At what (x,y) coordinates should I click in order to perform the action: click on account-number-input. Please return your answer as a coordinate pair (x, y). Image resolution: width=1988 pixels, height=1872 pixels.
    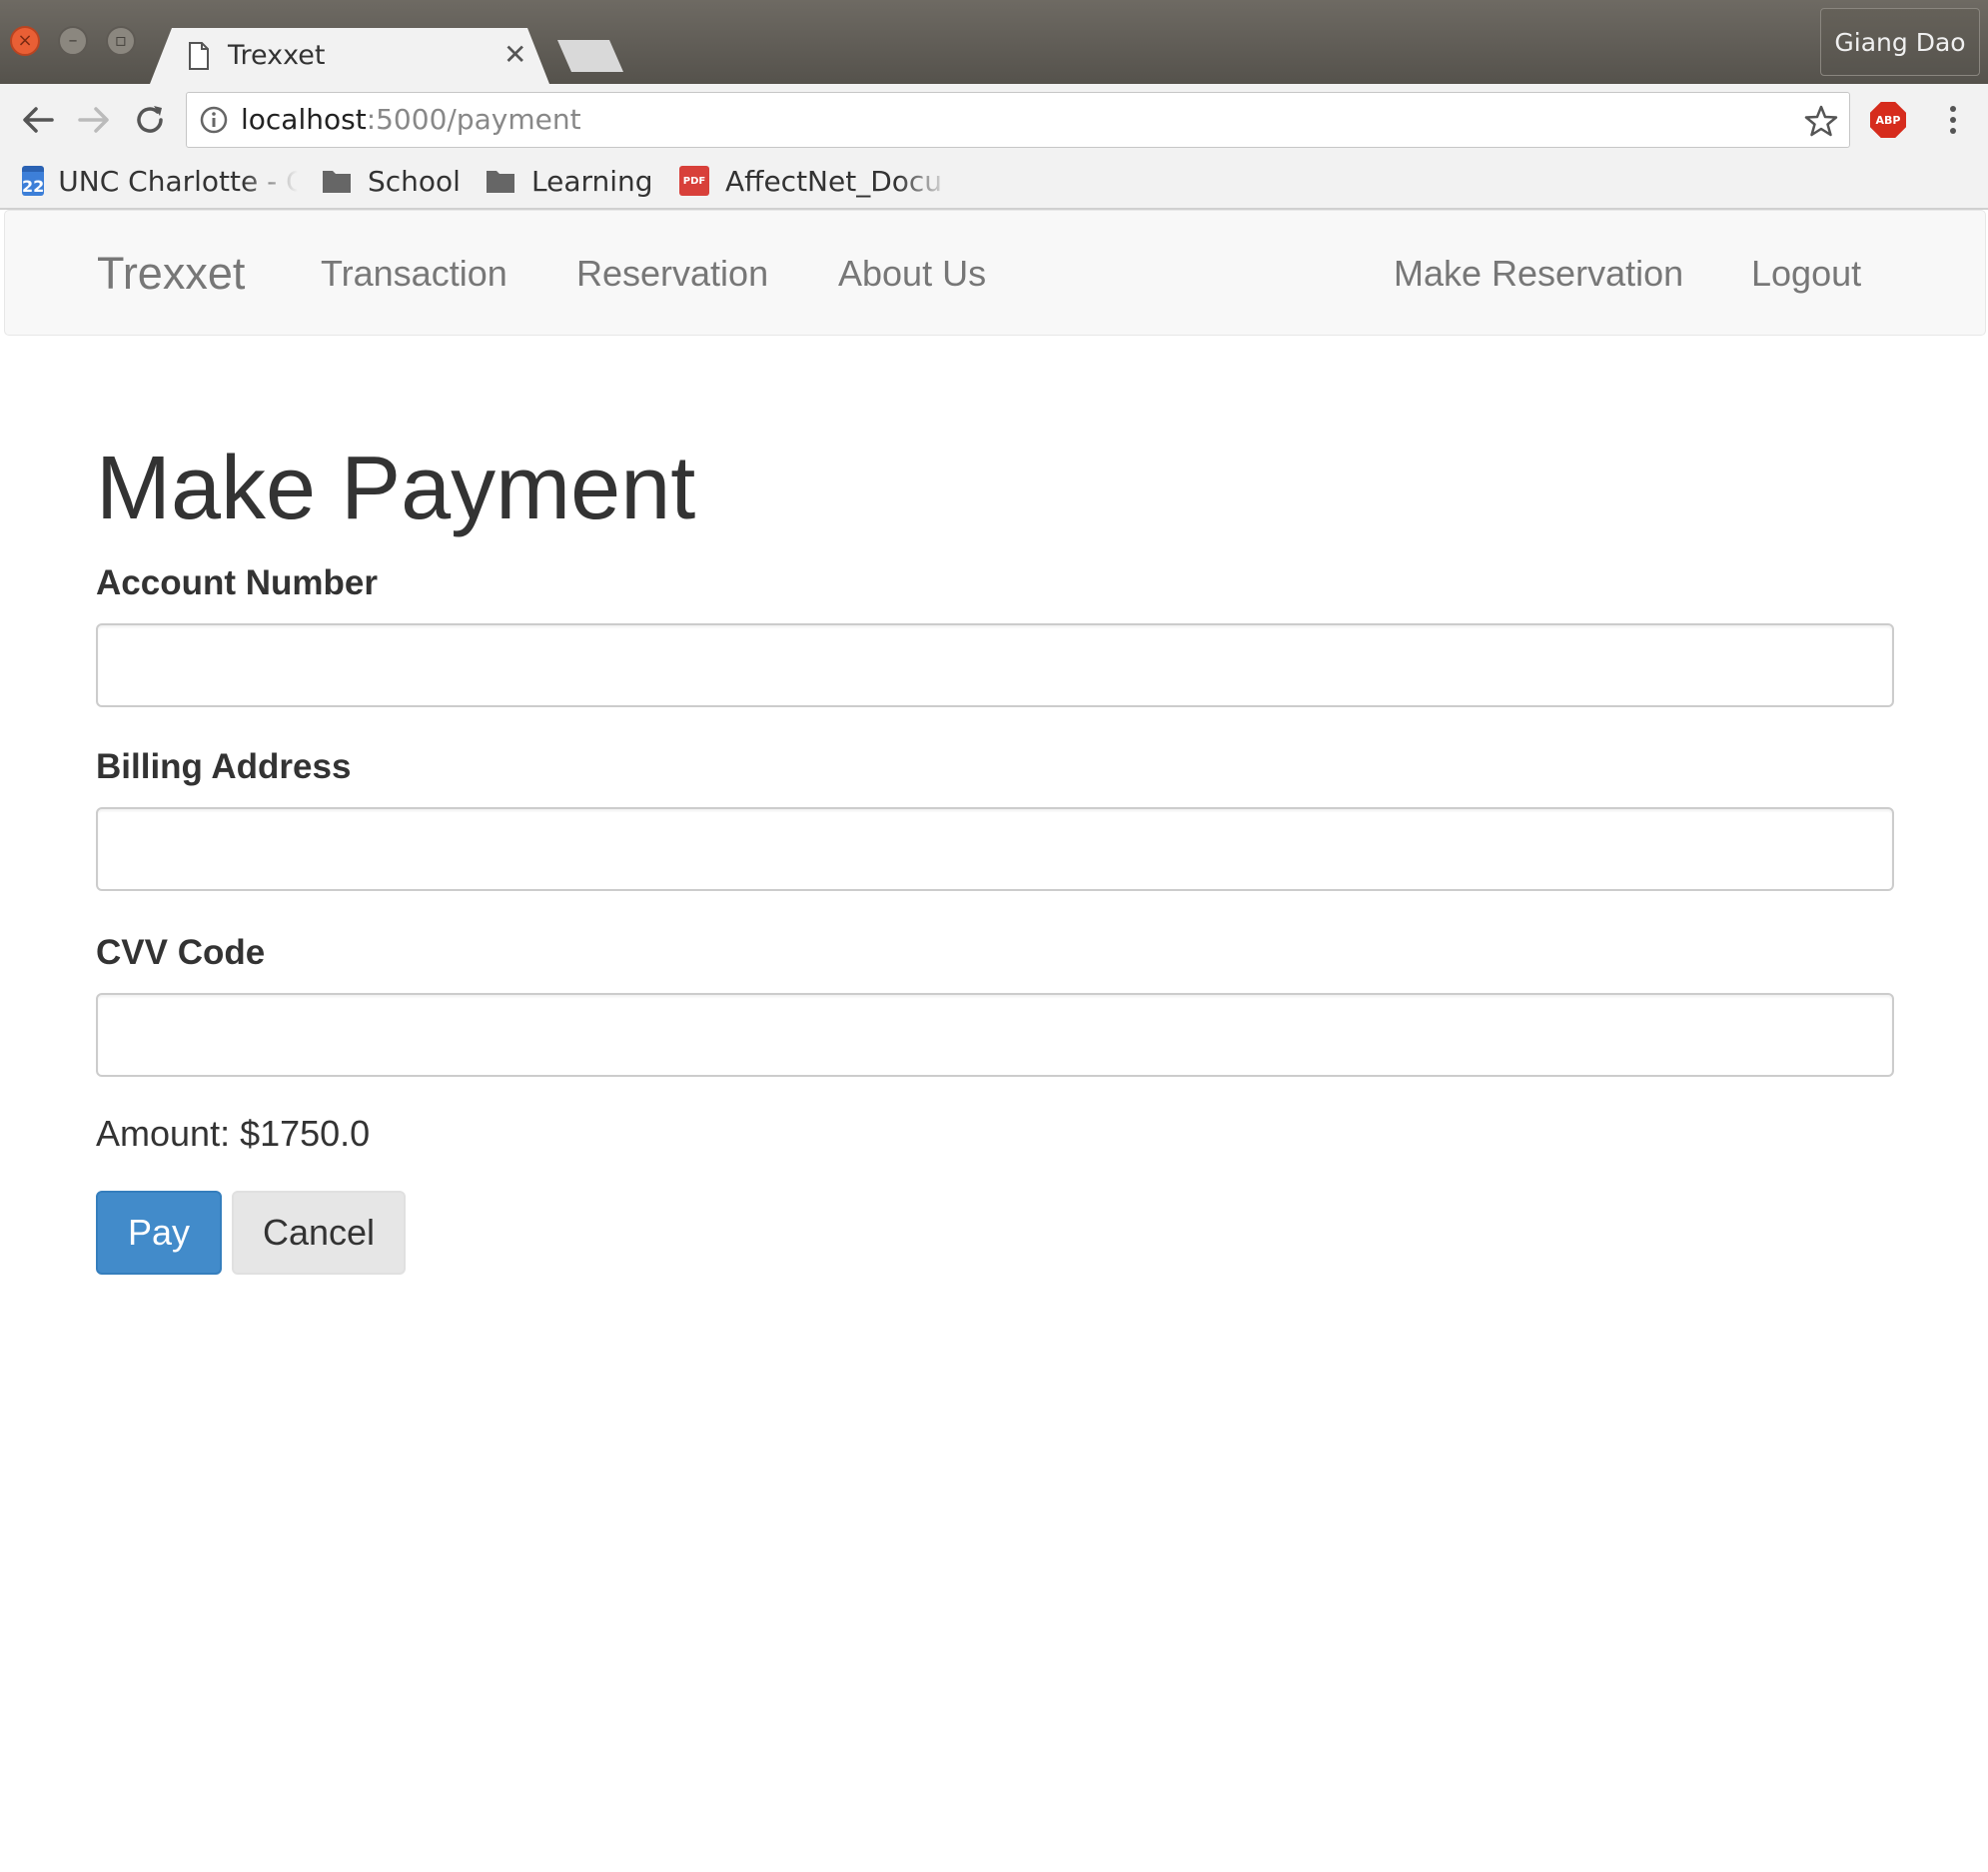
    Looking at the image, I should click on (995, 665).